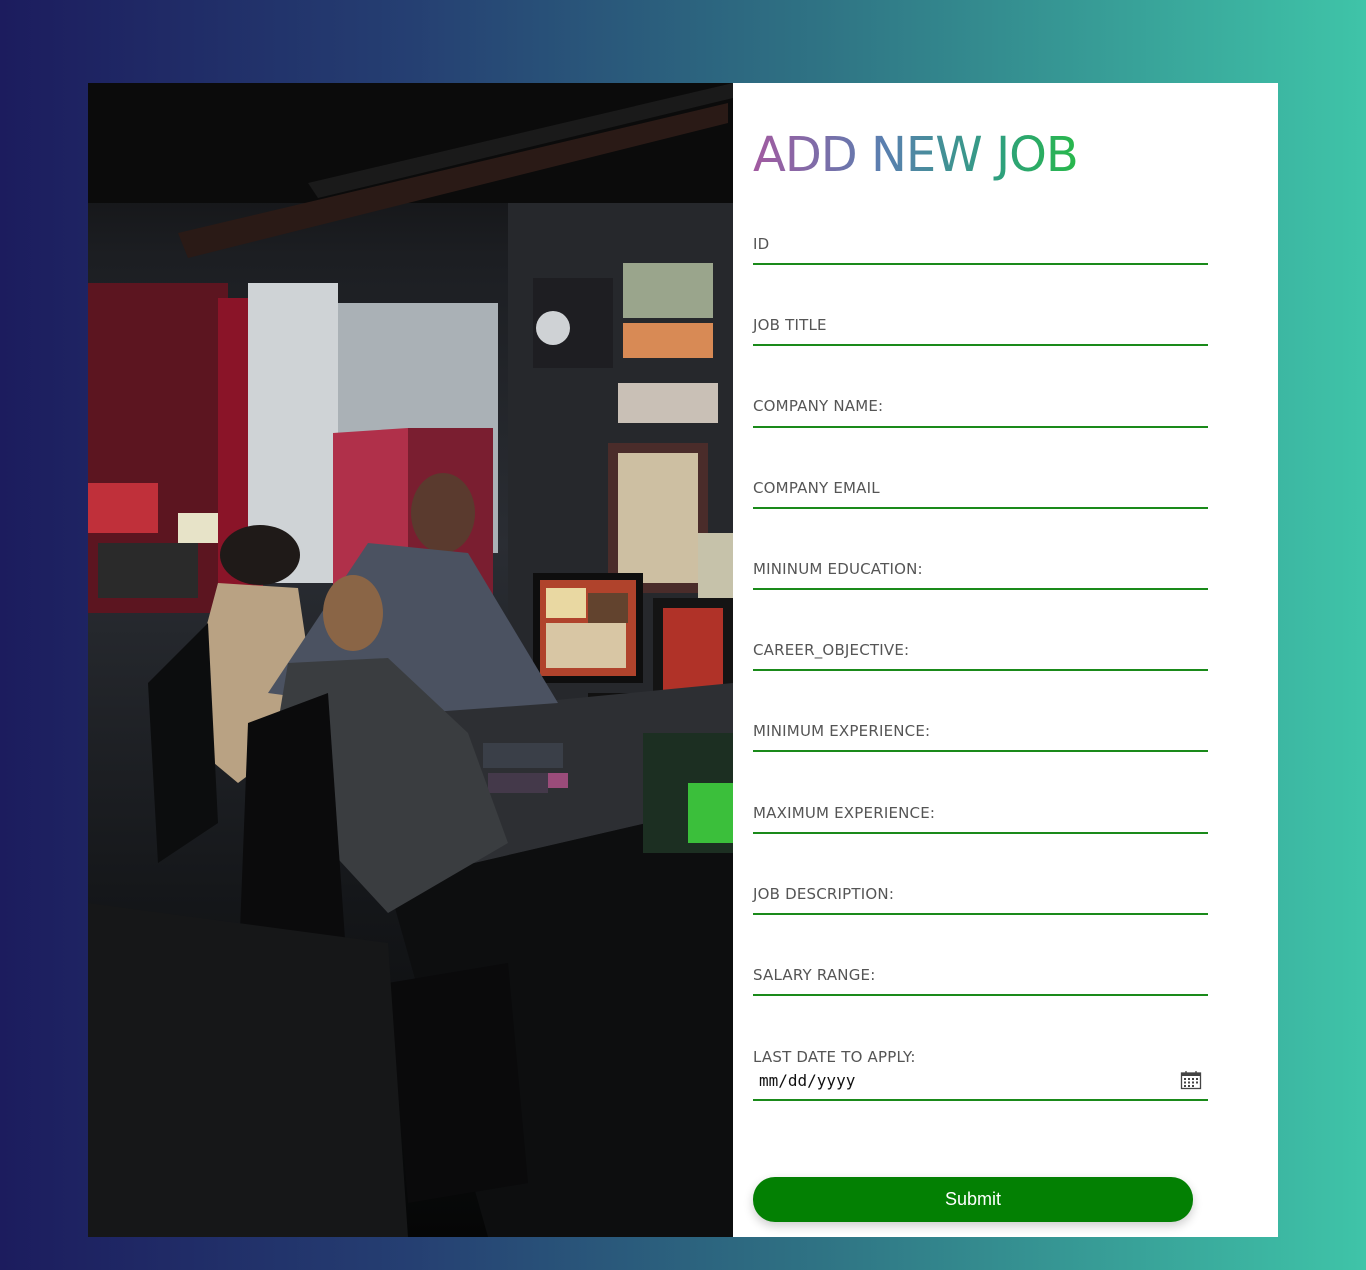 This screenshot has height=1270, width=1366. I want to click on last-date-field: LAST DATE TO APPLY: mm/dd/yyyy, so click(980, 1074).